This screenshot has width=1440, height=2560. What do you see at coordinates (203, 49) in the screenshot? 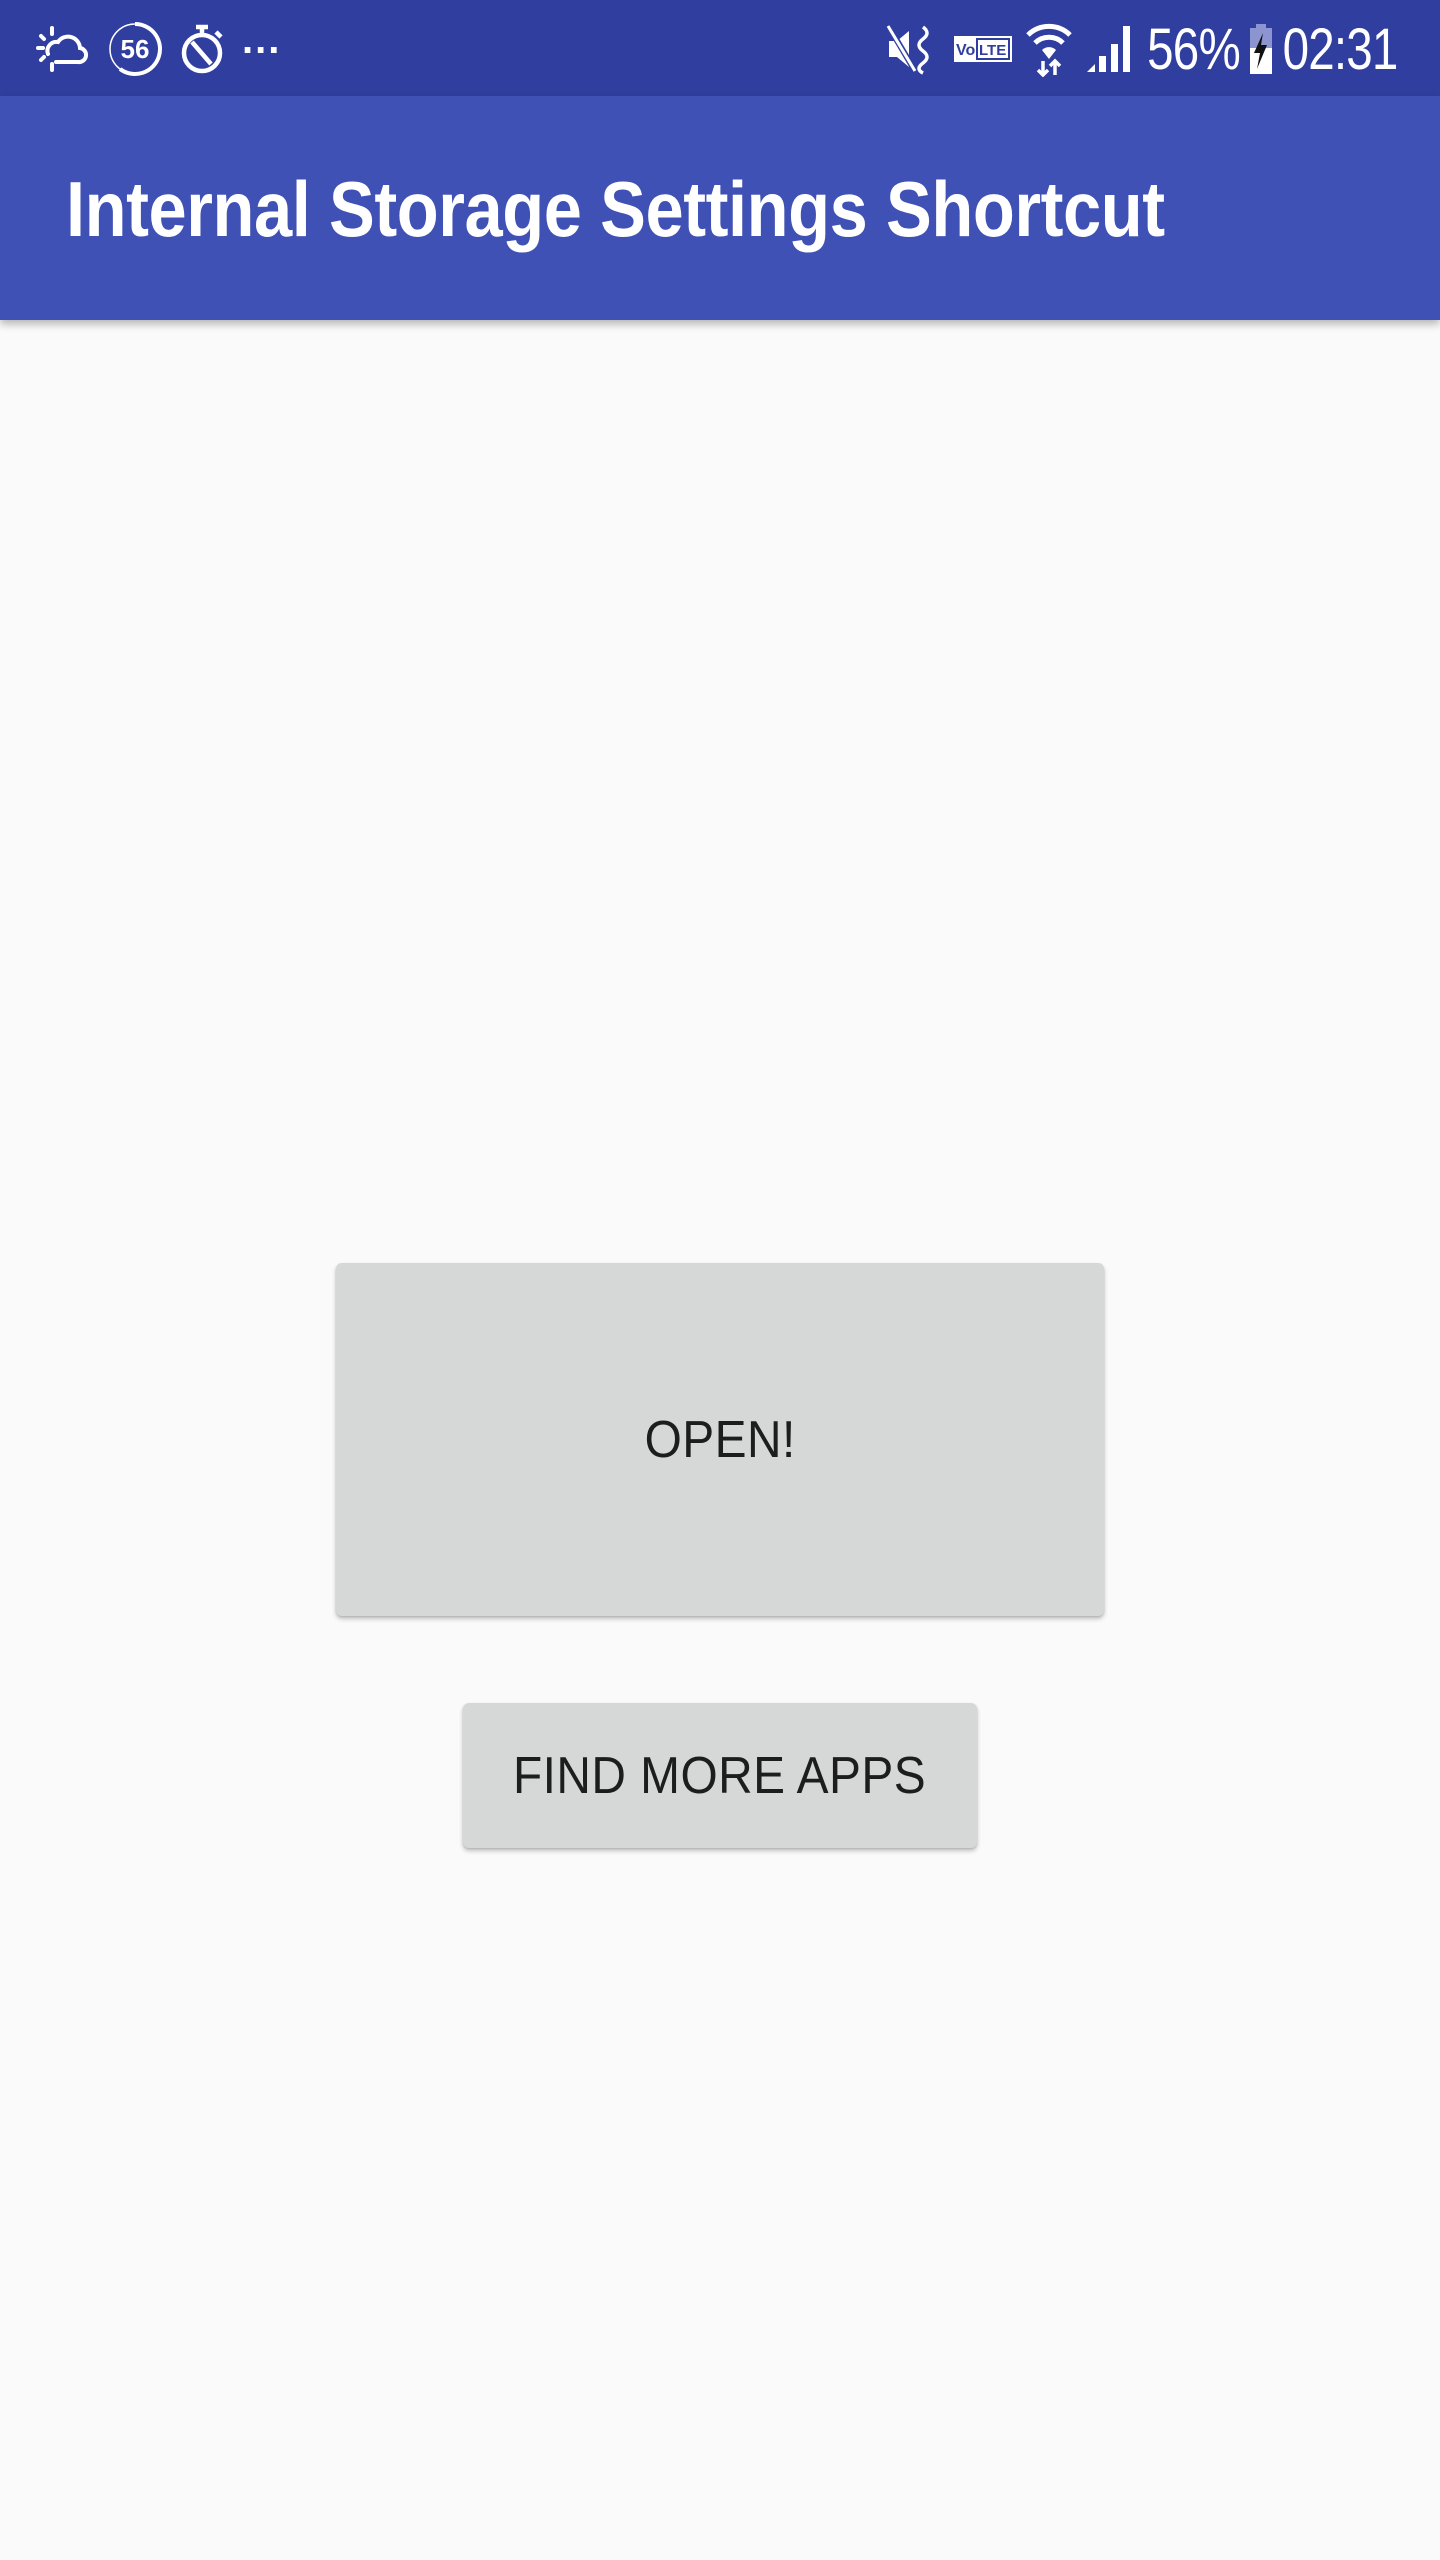
I see `stopwatch-icon` at bounding box center [203, 49].